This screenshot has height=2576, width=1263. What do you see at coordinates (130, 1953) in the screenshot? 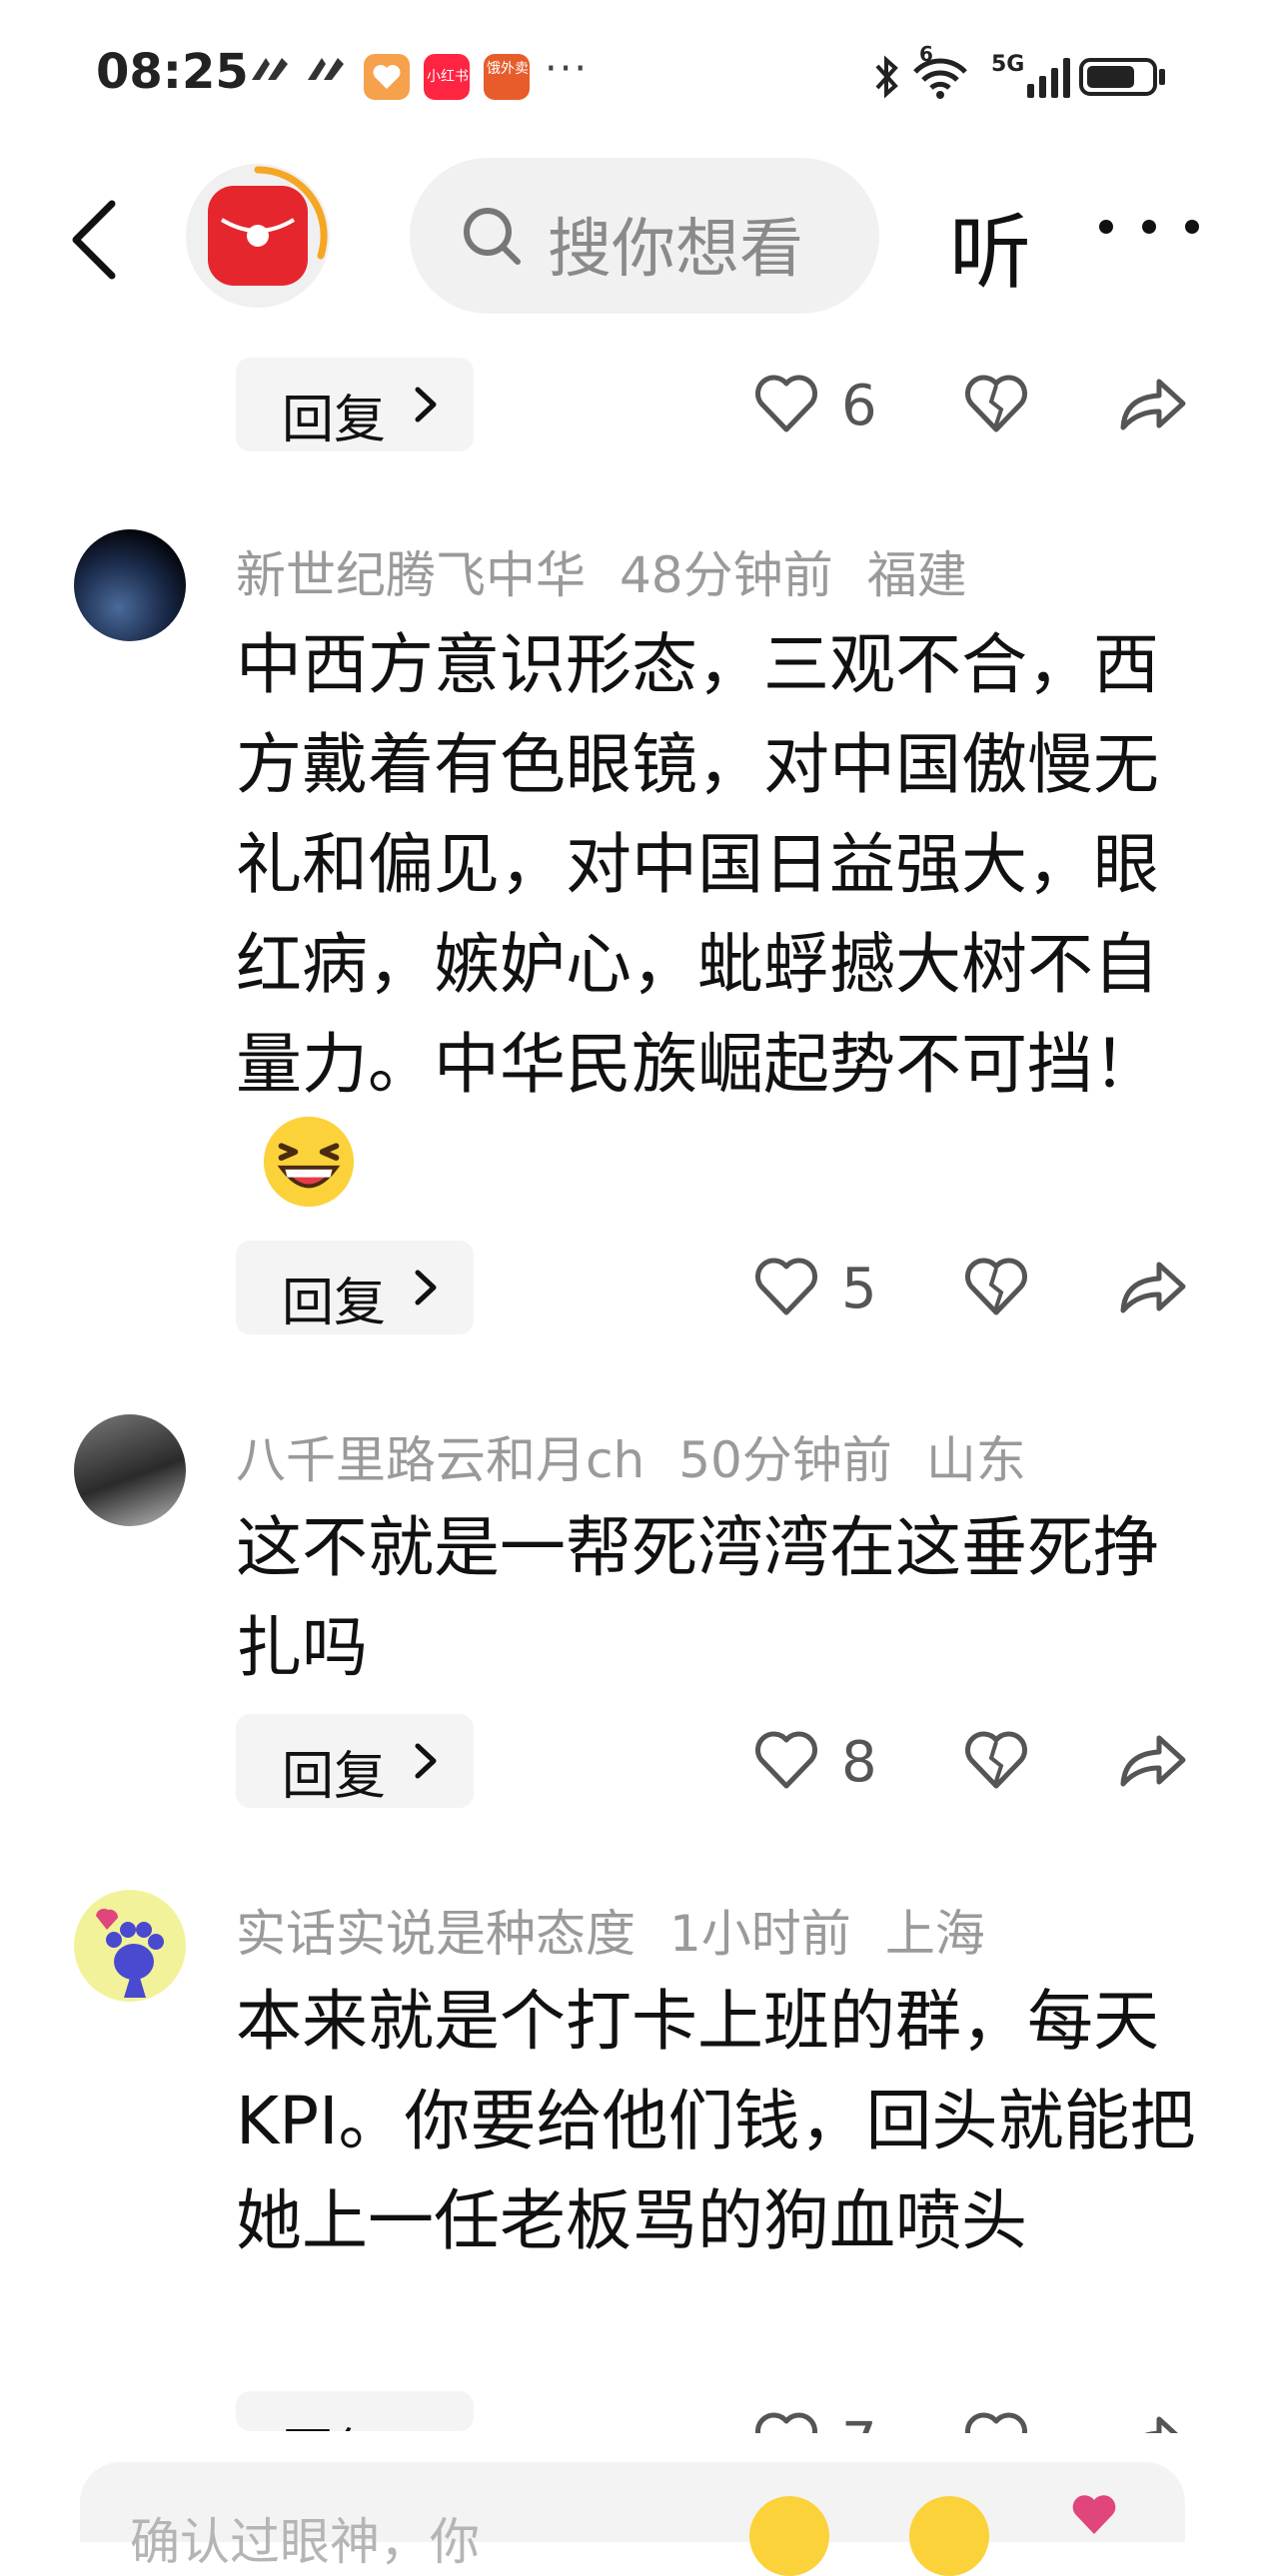
I see `paw-icon` at bounding box center [130, 1953].